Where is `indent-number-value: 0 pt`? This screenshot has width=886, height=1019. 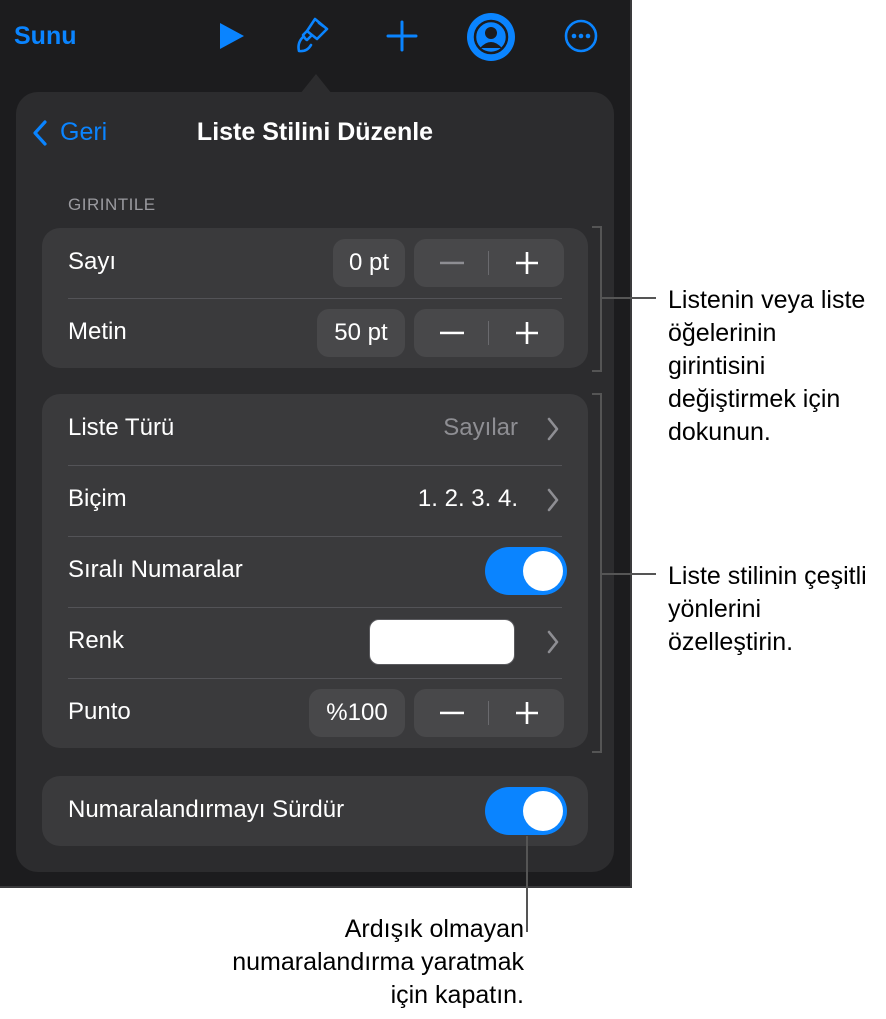 indent-number-value: 0 pt is located at coordinates (369, 263).